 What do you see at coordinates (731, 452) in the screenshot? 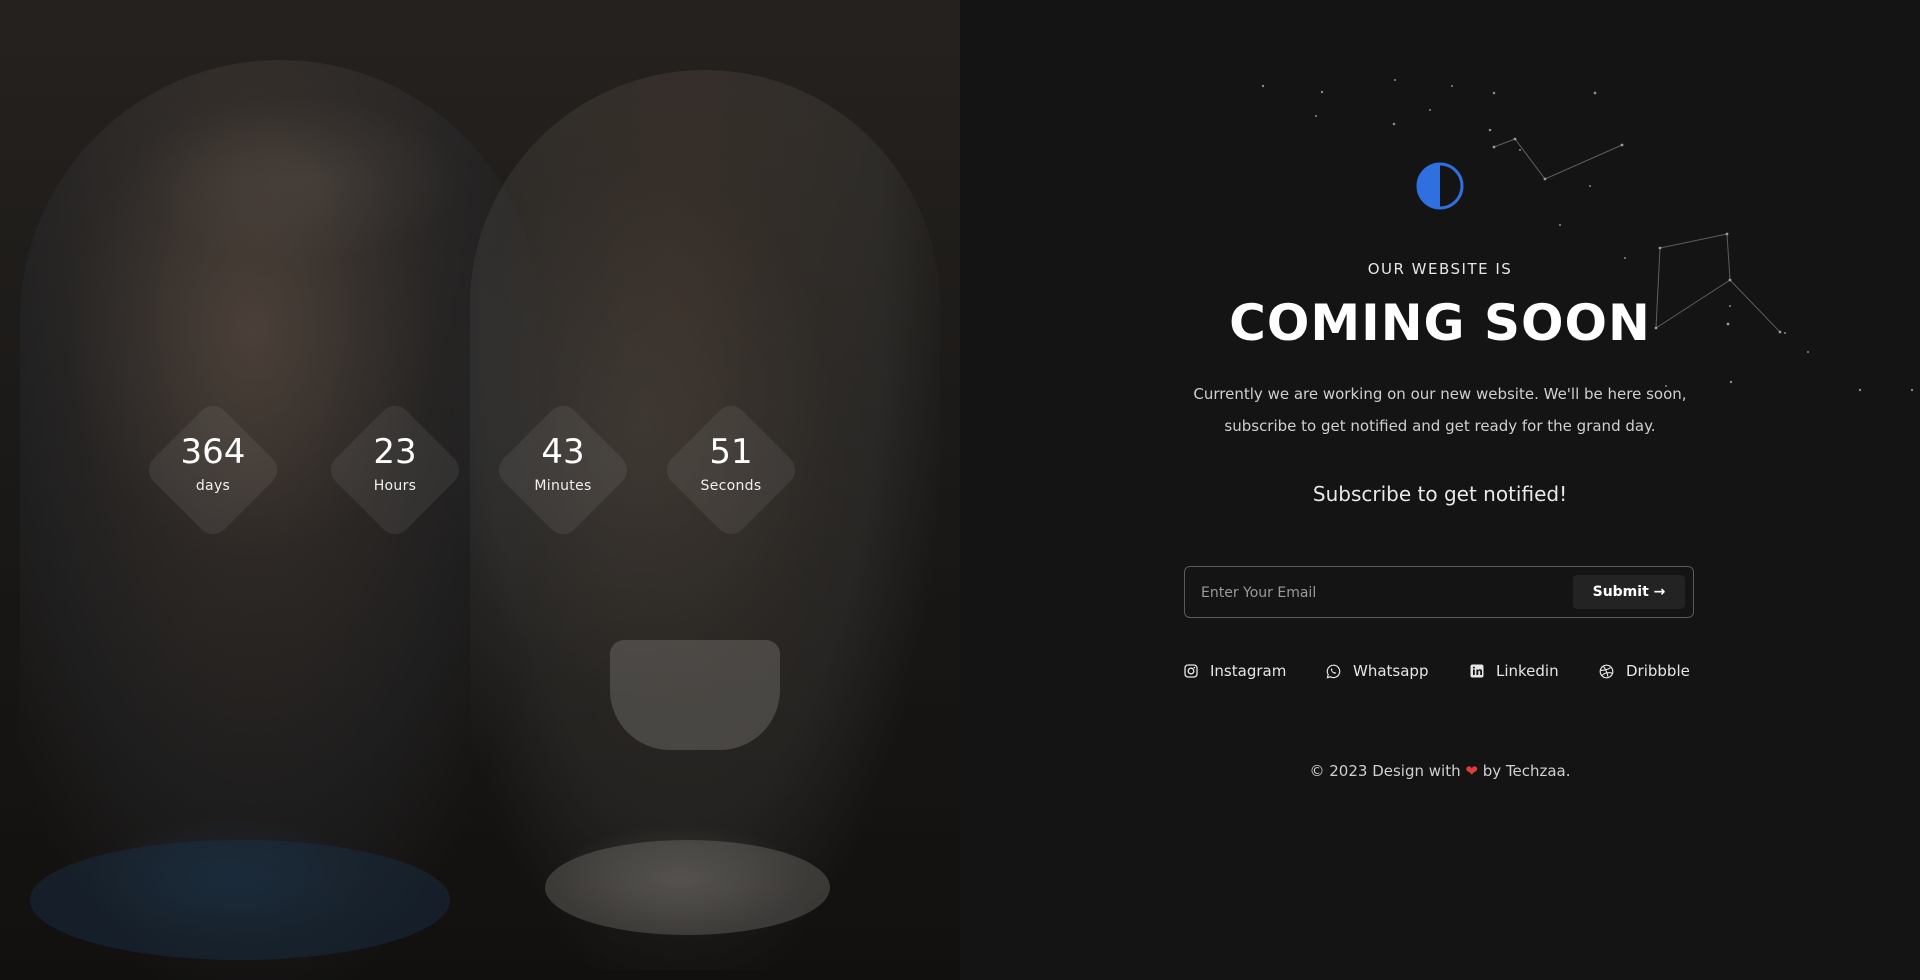
I see `countdown-value: 51` at bounding box center [731, 452].